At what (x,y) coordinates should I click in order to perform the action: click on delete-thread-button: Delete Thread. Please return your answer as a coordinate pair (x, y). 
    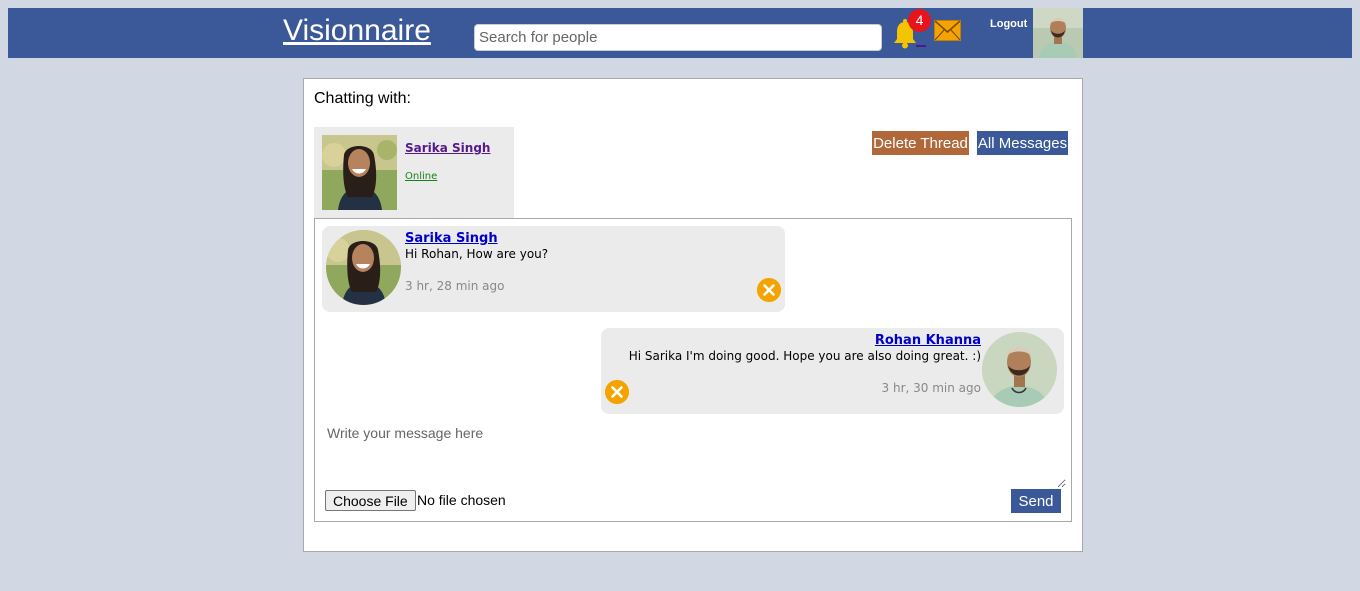
    Looking at the image, I should click on (920, 143).